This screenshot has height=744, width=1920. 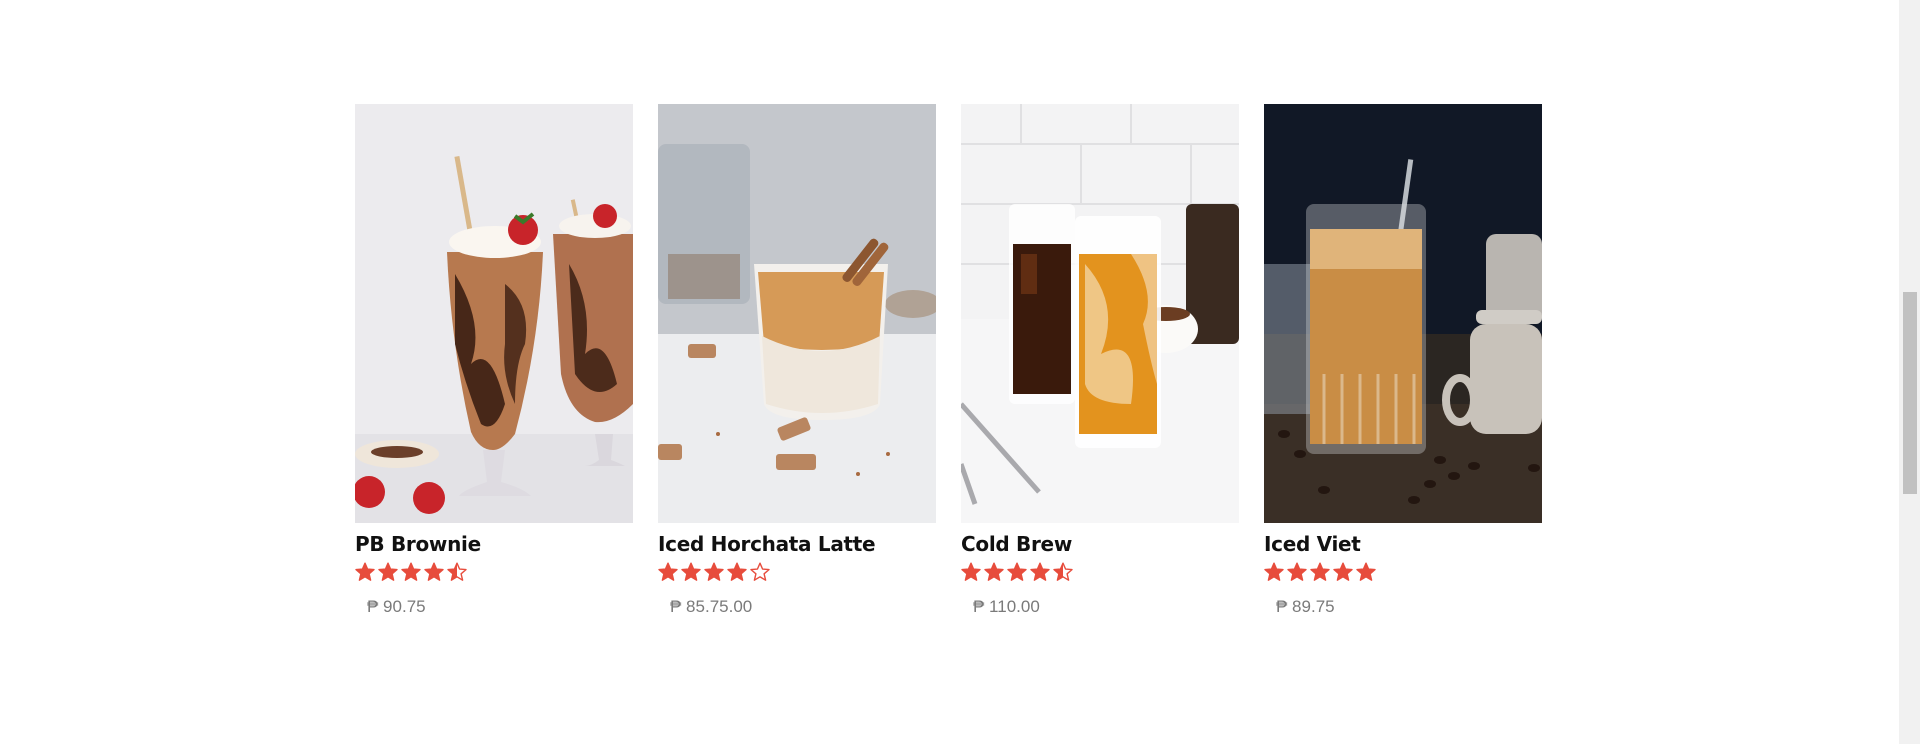 I want to click on product-name: Iced Horchata Latte, so click(x=797, y=544).